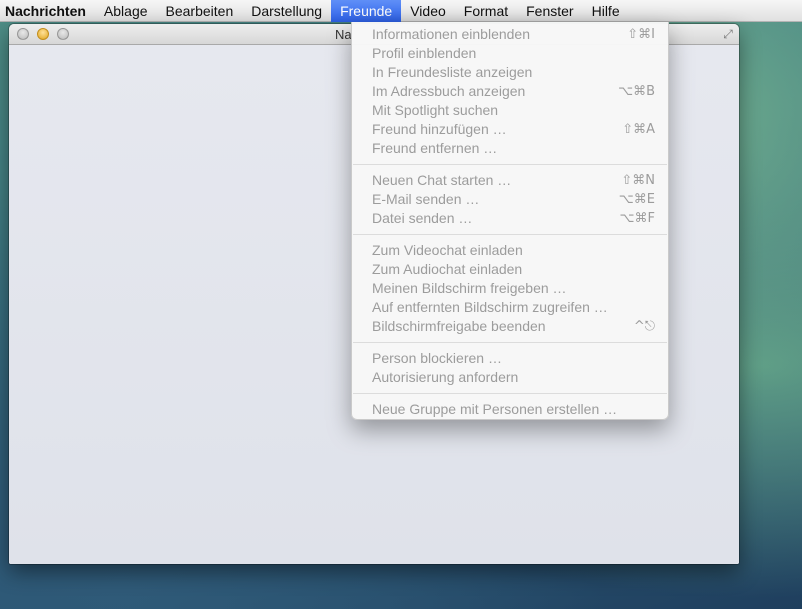  Describe the element at coordinates (486, 11) in the screenshot. I see `menu-format: Format` at that location.